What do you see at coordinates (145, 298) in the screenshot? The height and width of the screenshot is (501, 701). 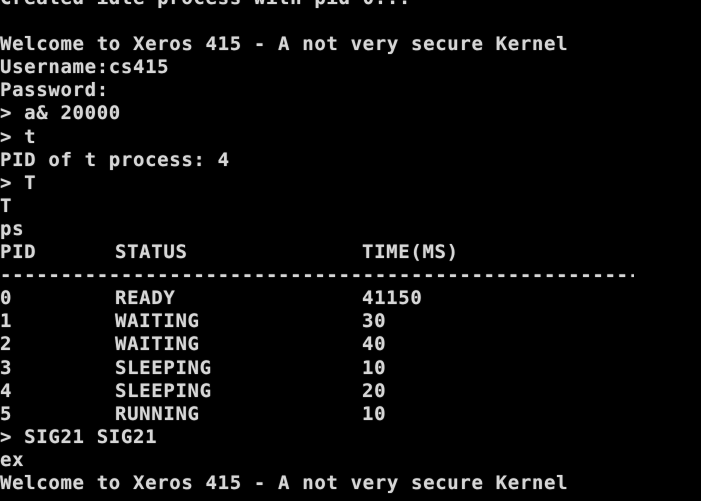 I see `table-cell-status: READY` at bounding box center [145, 298].